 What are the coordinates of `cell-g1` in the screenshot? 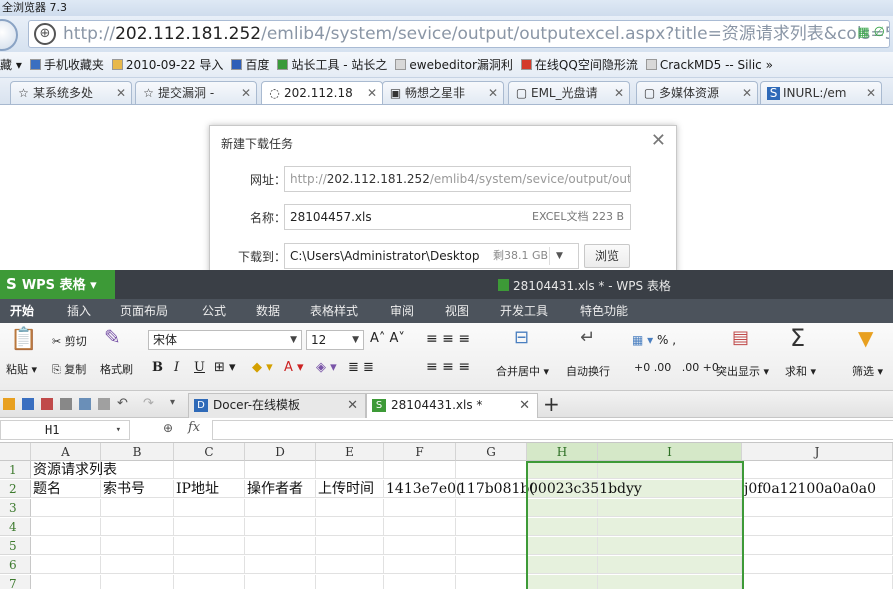 It's located at (491, 470).